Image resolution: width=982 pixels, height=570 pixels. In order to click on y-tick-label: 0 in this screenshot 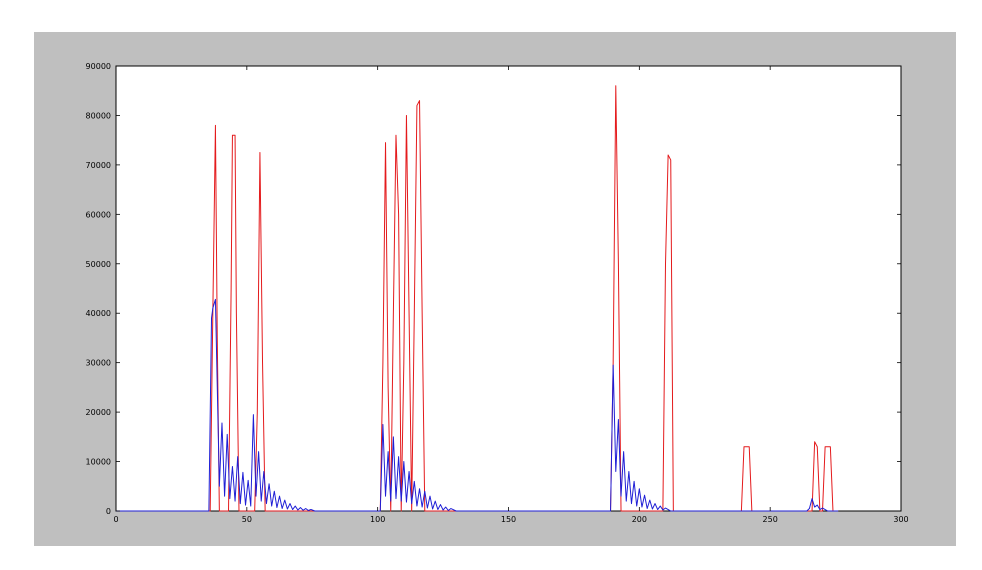, I will do `click(108, 511)`.